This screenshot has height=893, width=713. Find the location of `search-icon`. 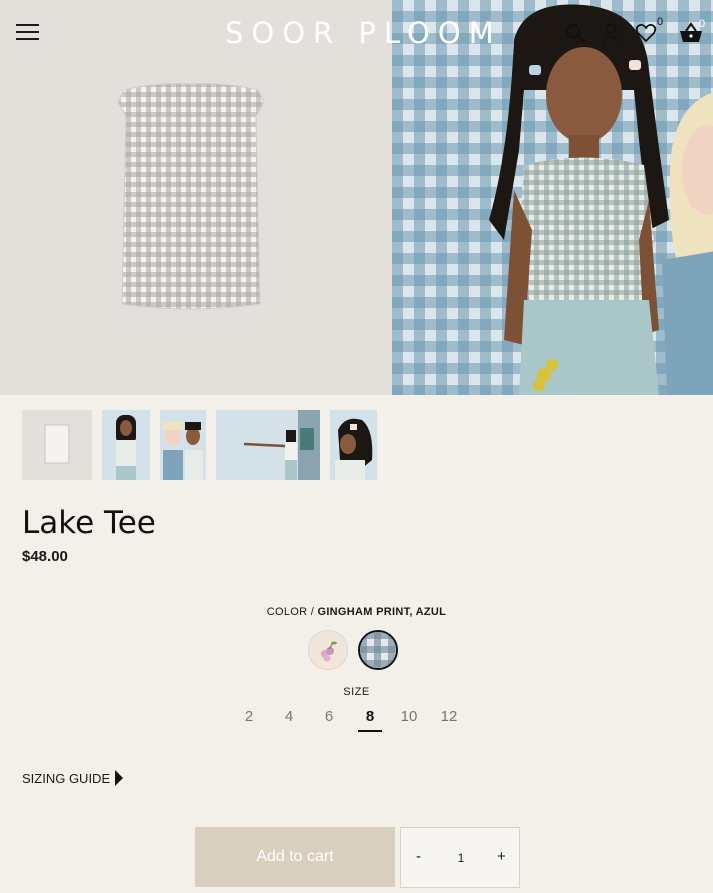

search-icon is located at coordinates (575, 33).